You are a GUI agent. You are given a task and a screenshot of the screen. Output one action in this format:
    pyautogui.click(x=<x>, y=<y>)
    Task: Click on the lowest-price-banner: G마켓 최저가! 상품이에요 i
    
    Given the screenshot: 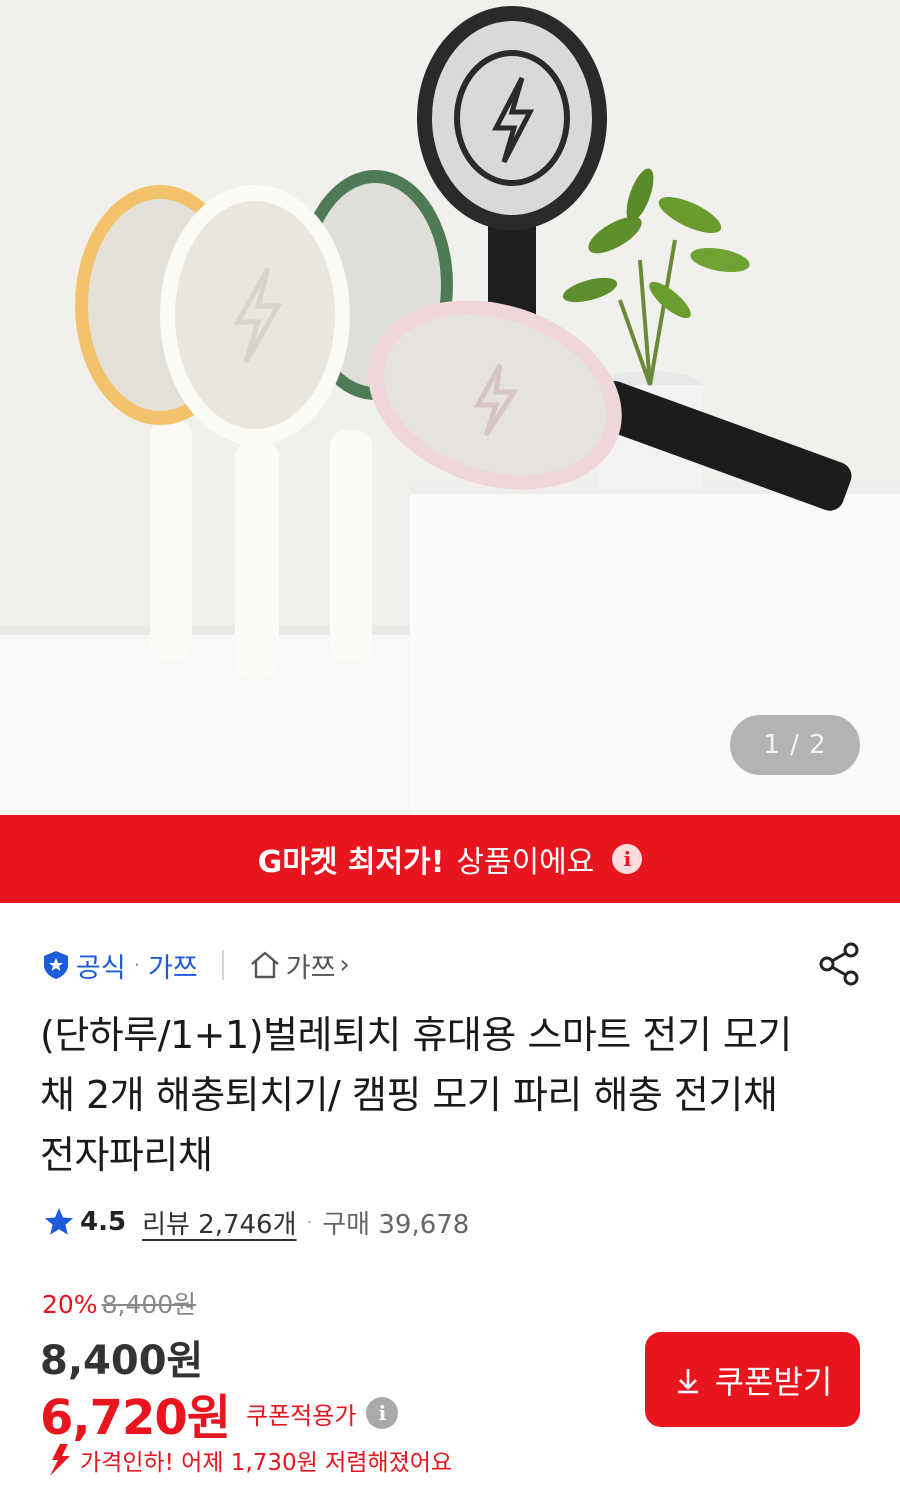 What is the action you would take?
    pyautogui.click(x=450, y=859)
    